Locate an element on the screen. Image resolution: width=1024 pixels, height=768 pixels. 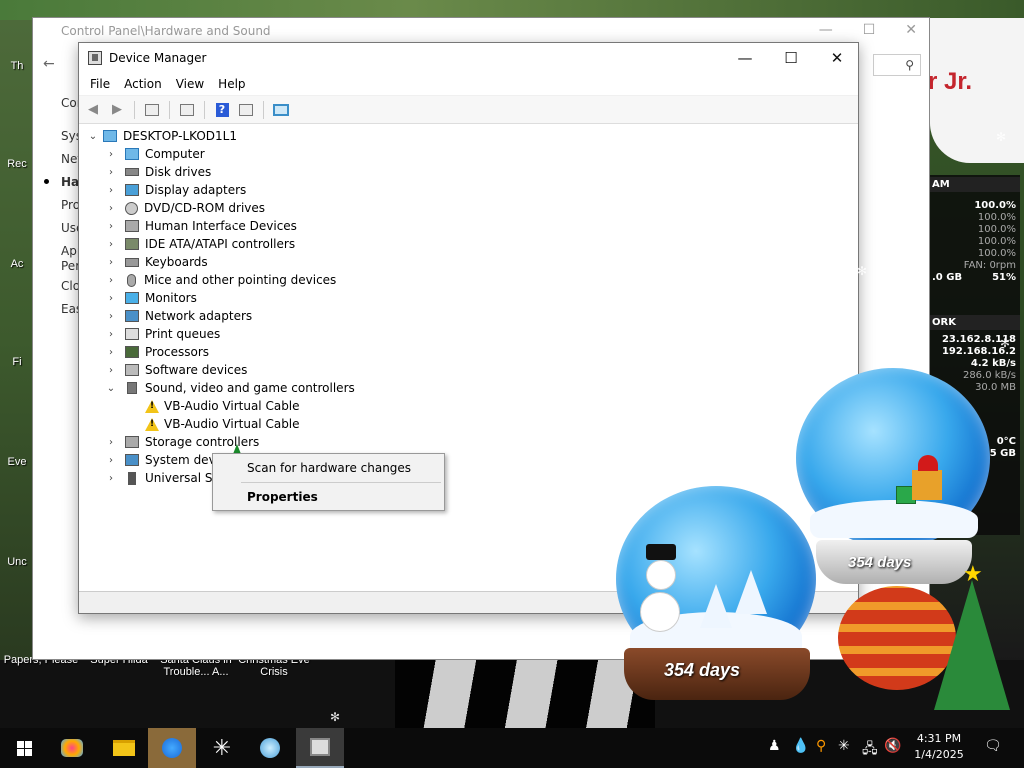
device-manager-titlebar: Device Manager — ☐ ✕ is located at coordinates (468, 58).